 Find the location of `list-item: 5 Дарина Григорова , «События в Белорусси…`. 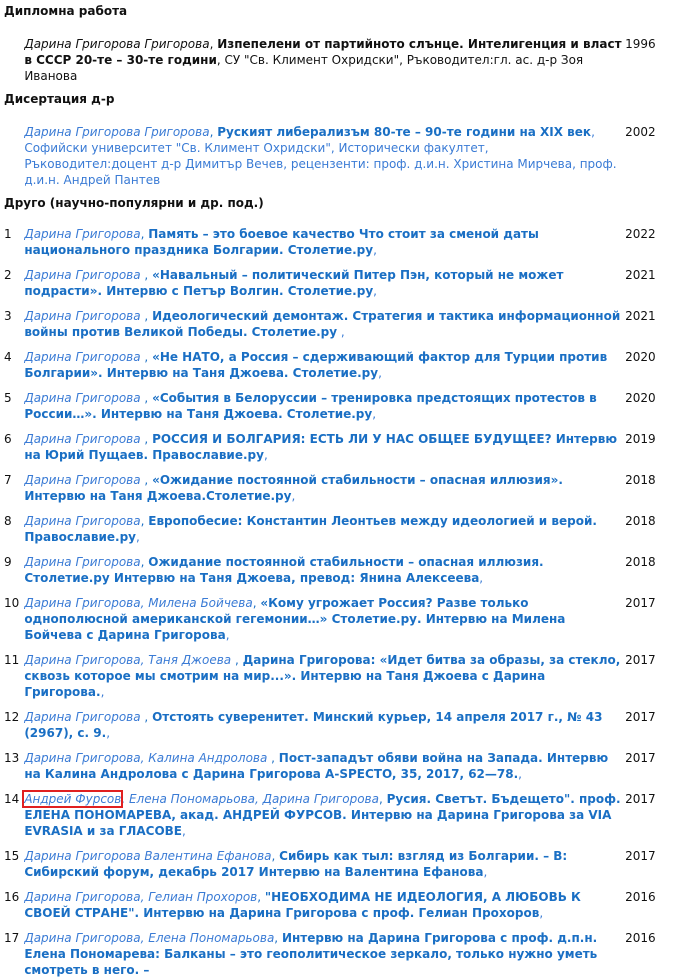

list-item: 5 Дарина Григорова , «События в Белорусси… is located at coordinates (343, 401).